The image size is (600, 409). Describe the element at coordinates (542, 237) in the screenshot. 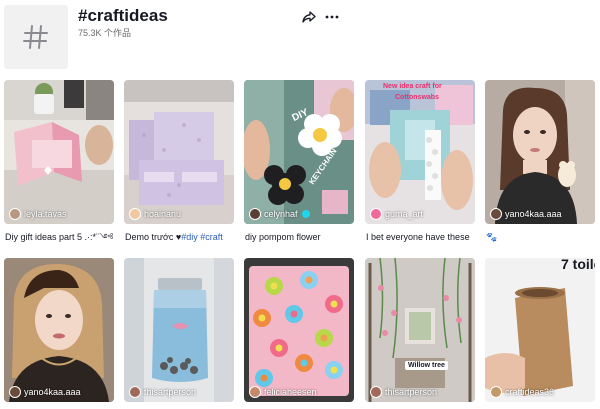

I see `video-caption: 🐾` at that location.